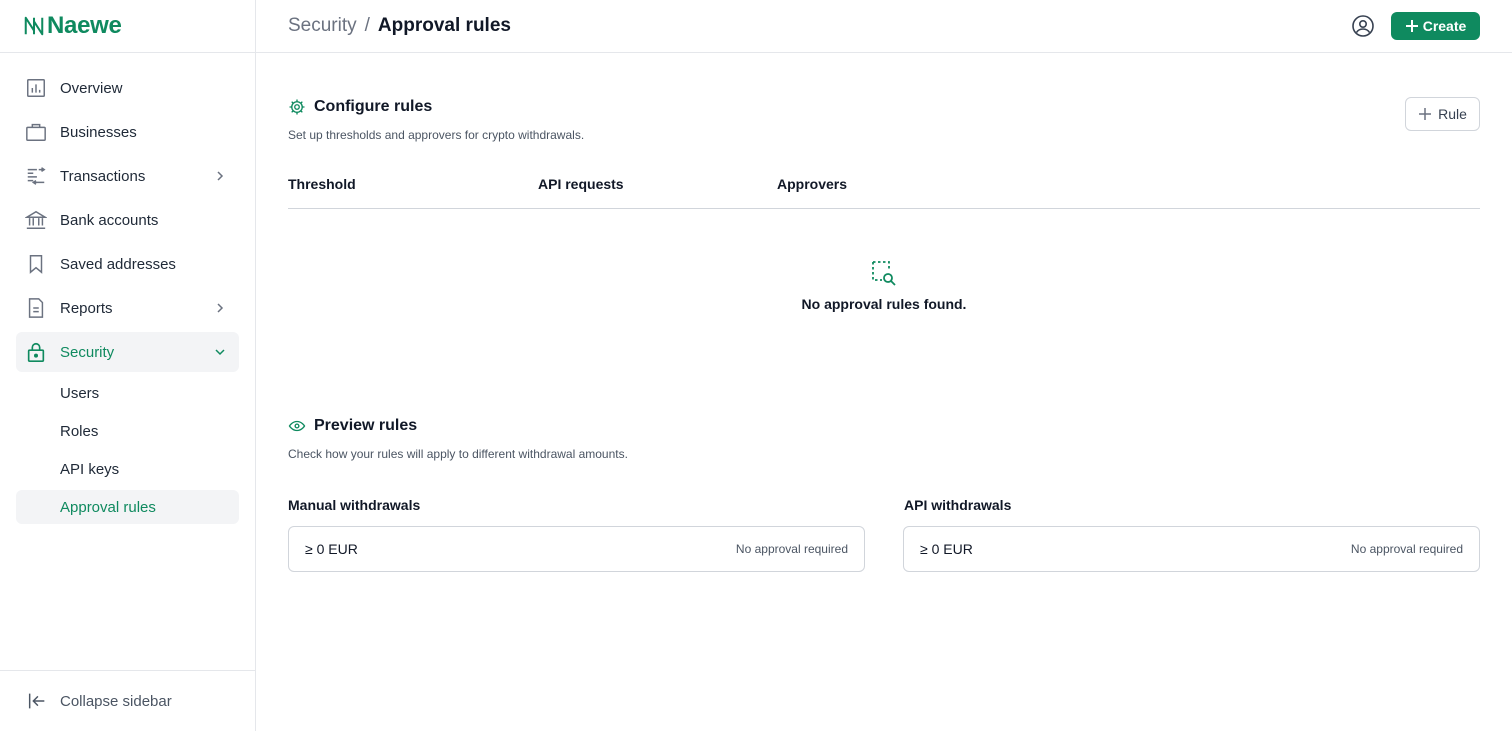 The height and width of the screenshot is (731, 1512). I want to click on sidebar-item-bank-accounts: Bank accounts, so click(127, 220).